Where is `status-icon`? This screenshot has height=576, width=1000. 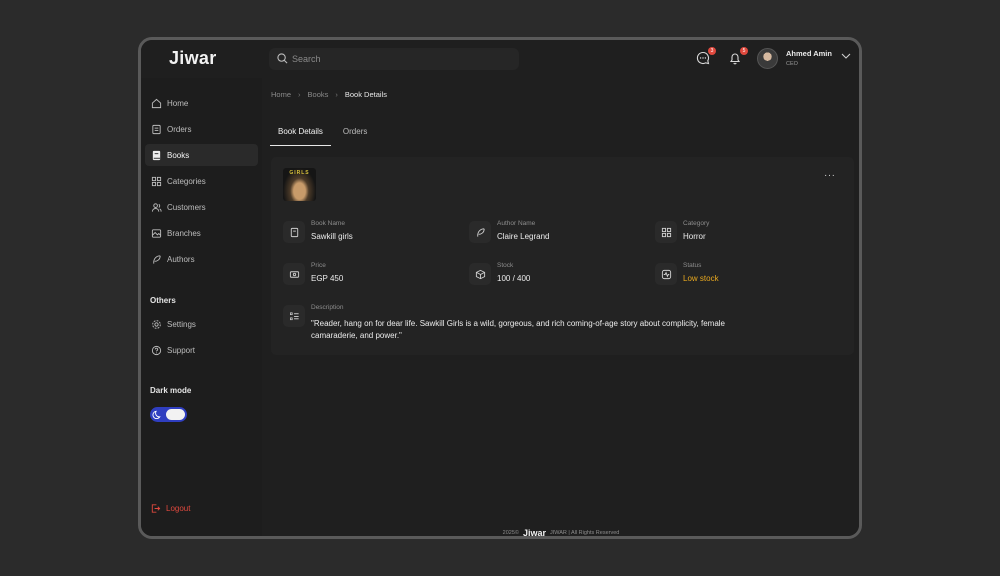 status-icon is located at coordinates (666, 274).